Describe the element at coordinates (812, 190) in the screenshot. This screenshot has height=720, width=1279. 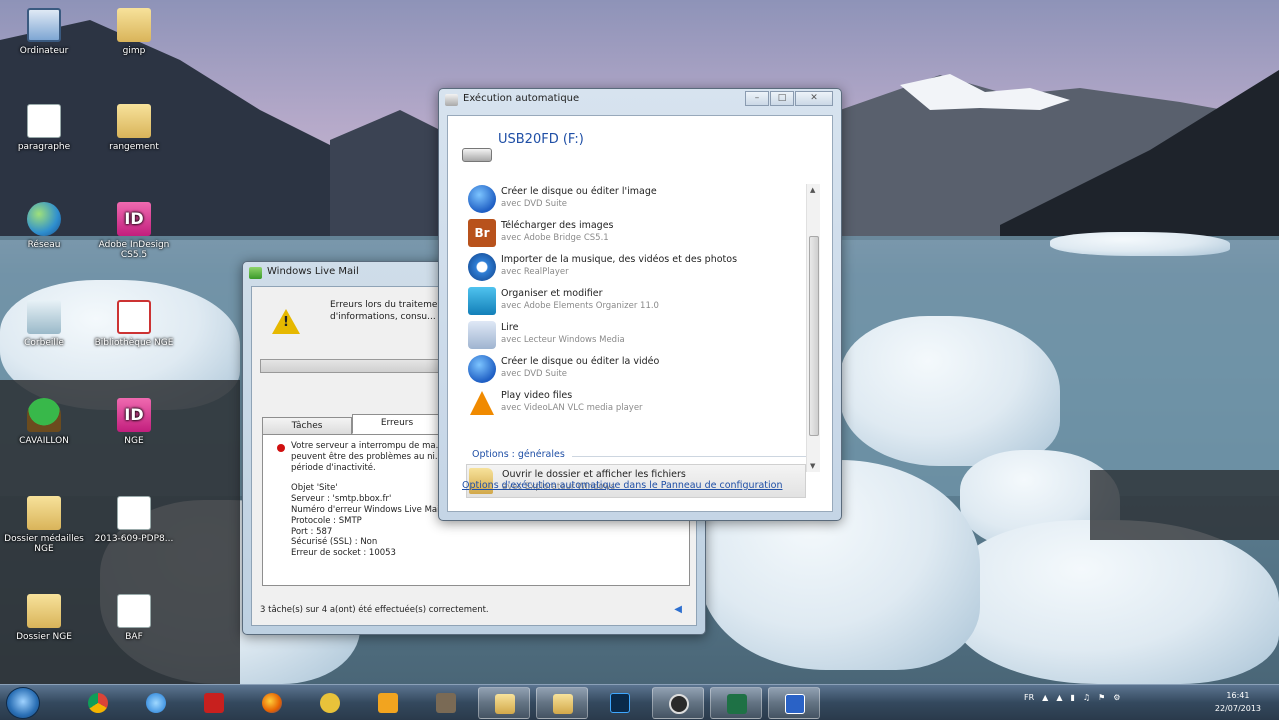
I see `scroll-up-icon: ▲` at that location.